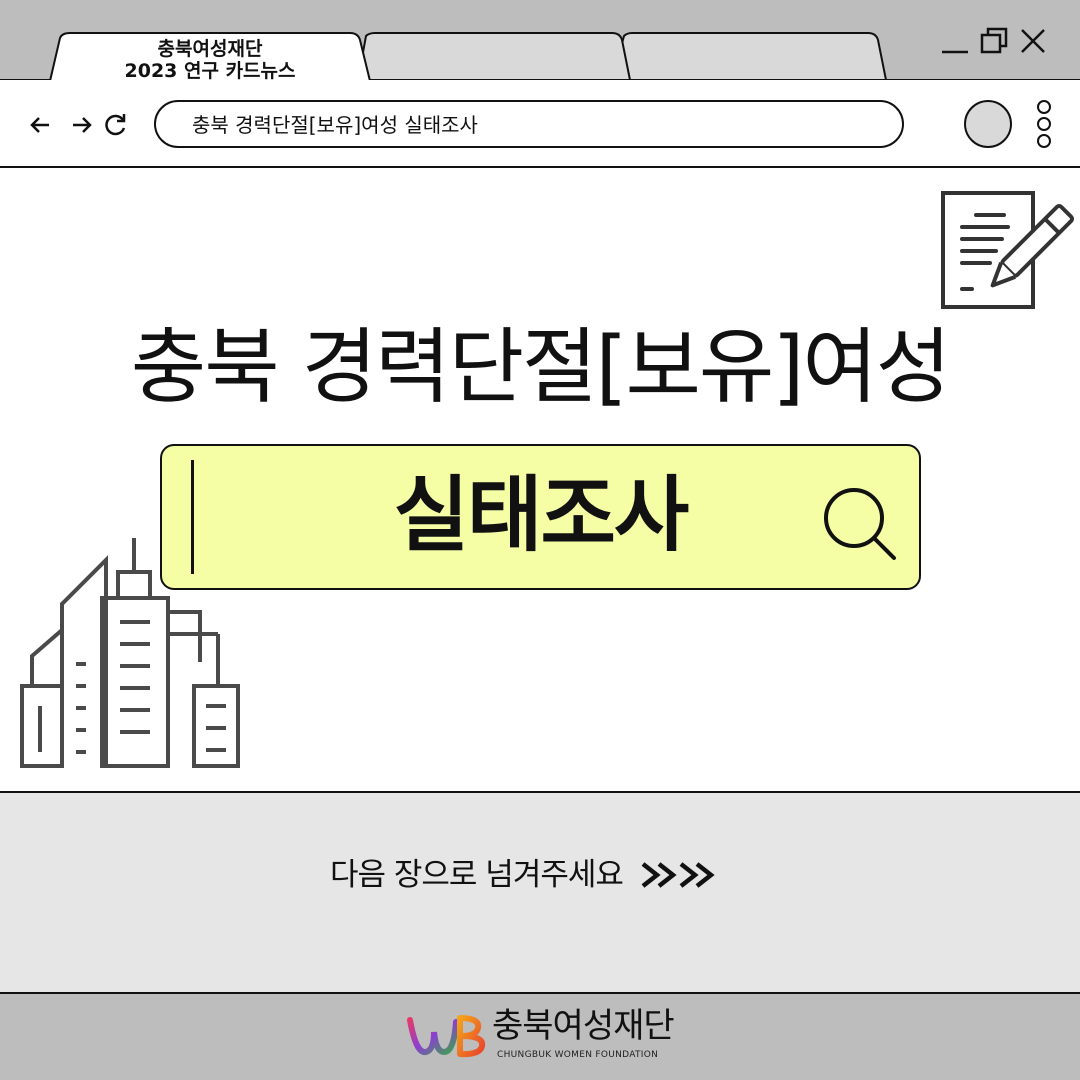  I want to click on search-box: 실태조사, so click(540, 517).